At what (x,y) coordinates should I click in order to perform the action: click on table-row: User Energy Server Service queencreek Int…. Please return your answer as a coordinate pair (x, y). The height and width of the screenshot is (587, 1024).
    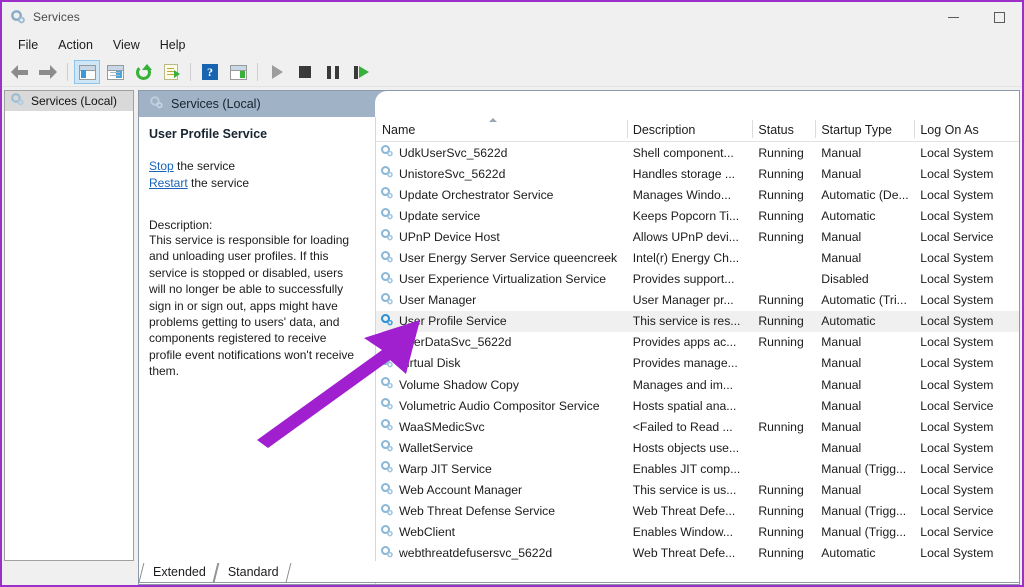
    Looking at the image, I should click on (697, 257).